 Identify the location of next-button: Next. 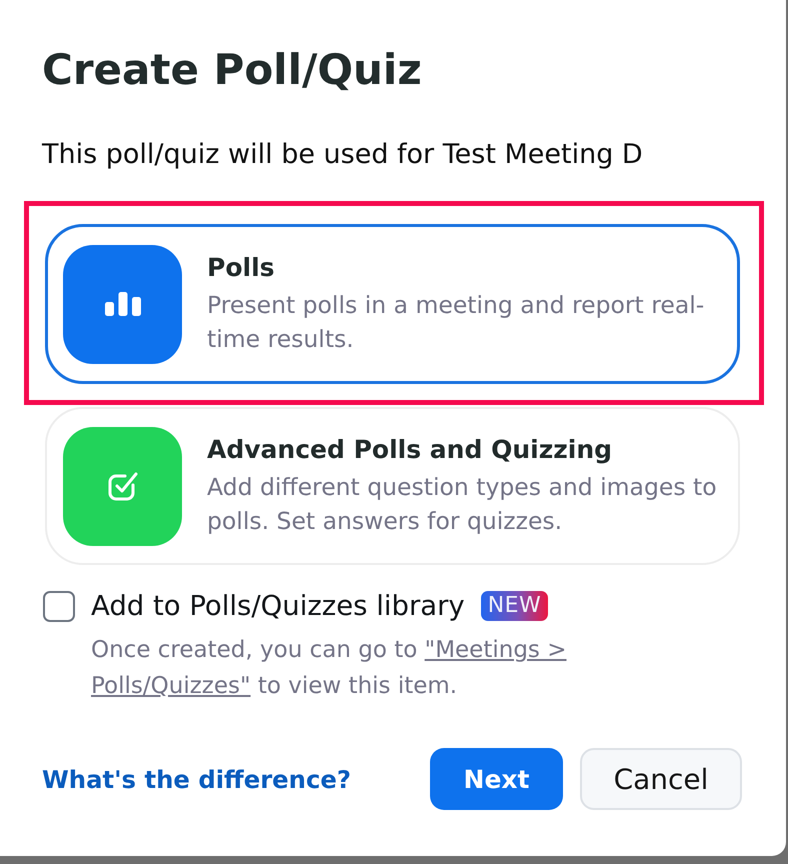
(496, 779).